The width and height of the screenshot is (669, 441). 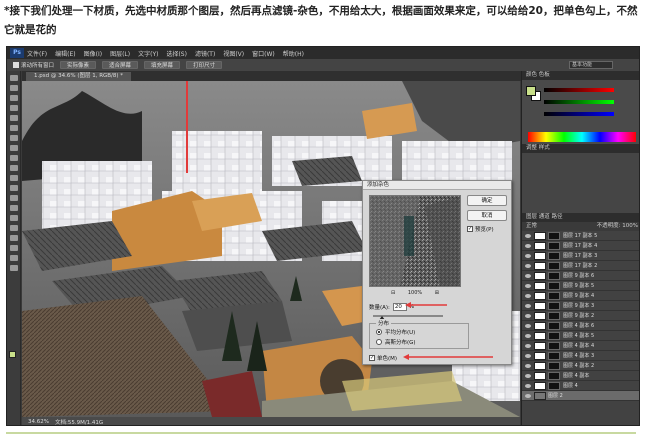 I want to click on color-spectrum, so click(x=582, y=137).